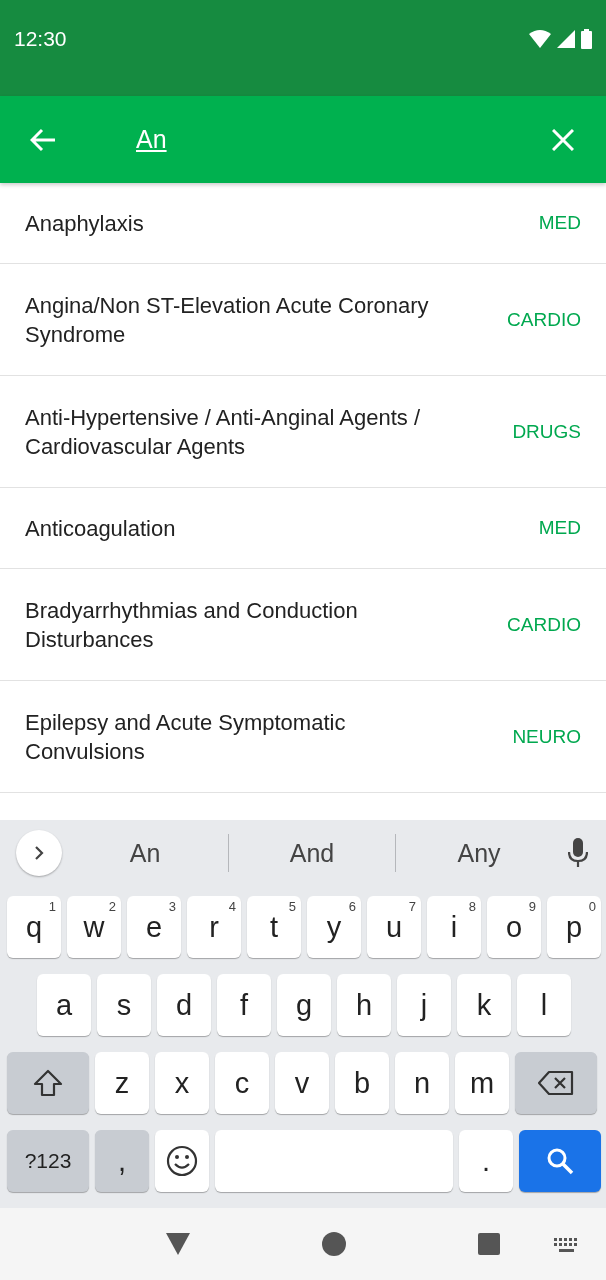 The height and width of the screenshot is (1280, 606). I want to click on backspace-icon, so click(556, 1083).